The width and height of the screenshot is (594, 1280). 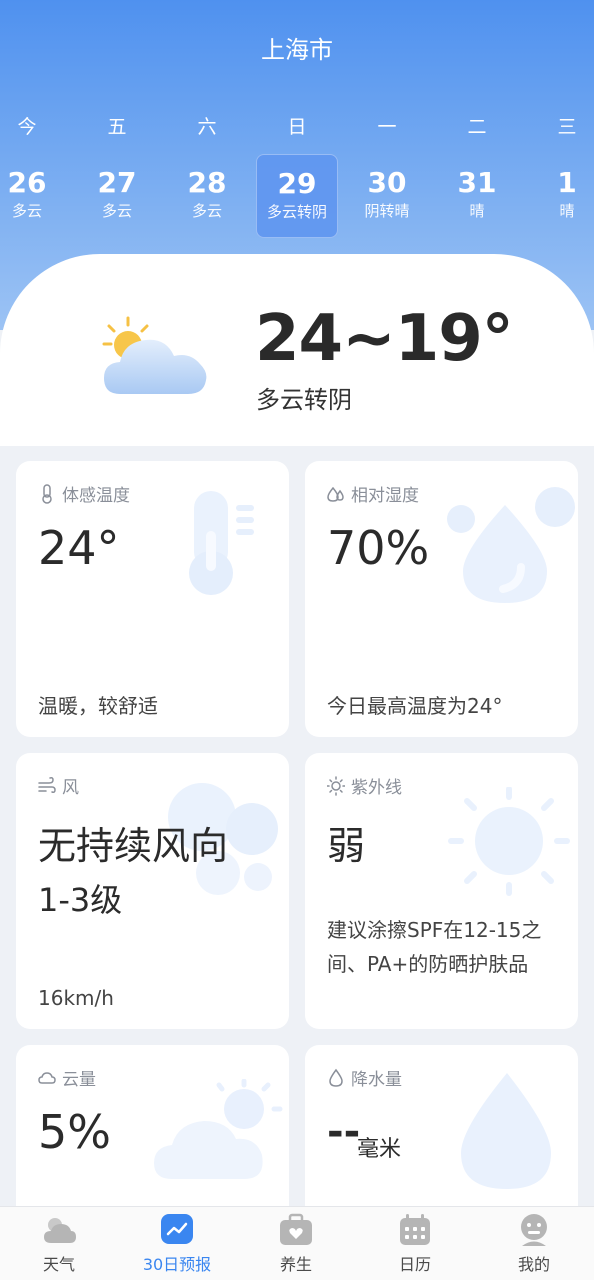 I want to click on feels-like-card: 体感温度 24° 温暖，较舒适, so click(x=152, y=599).